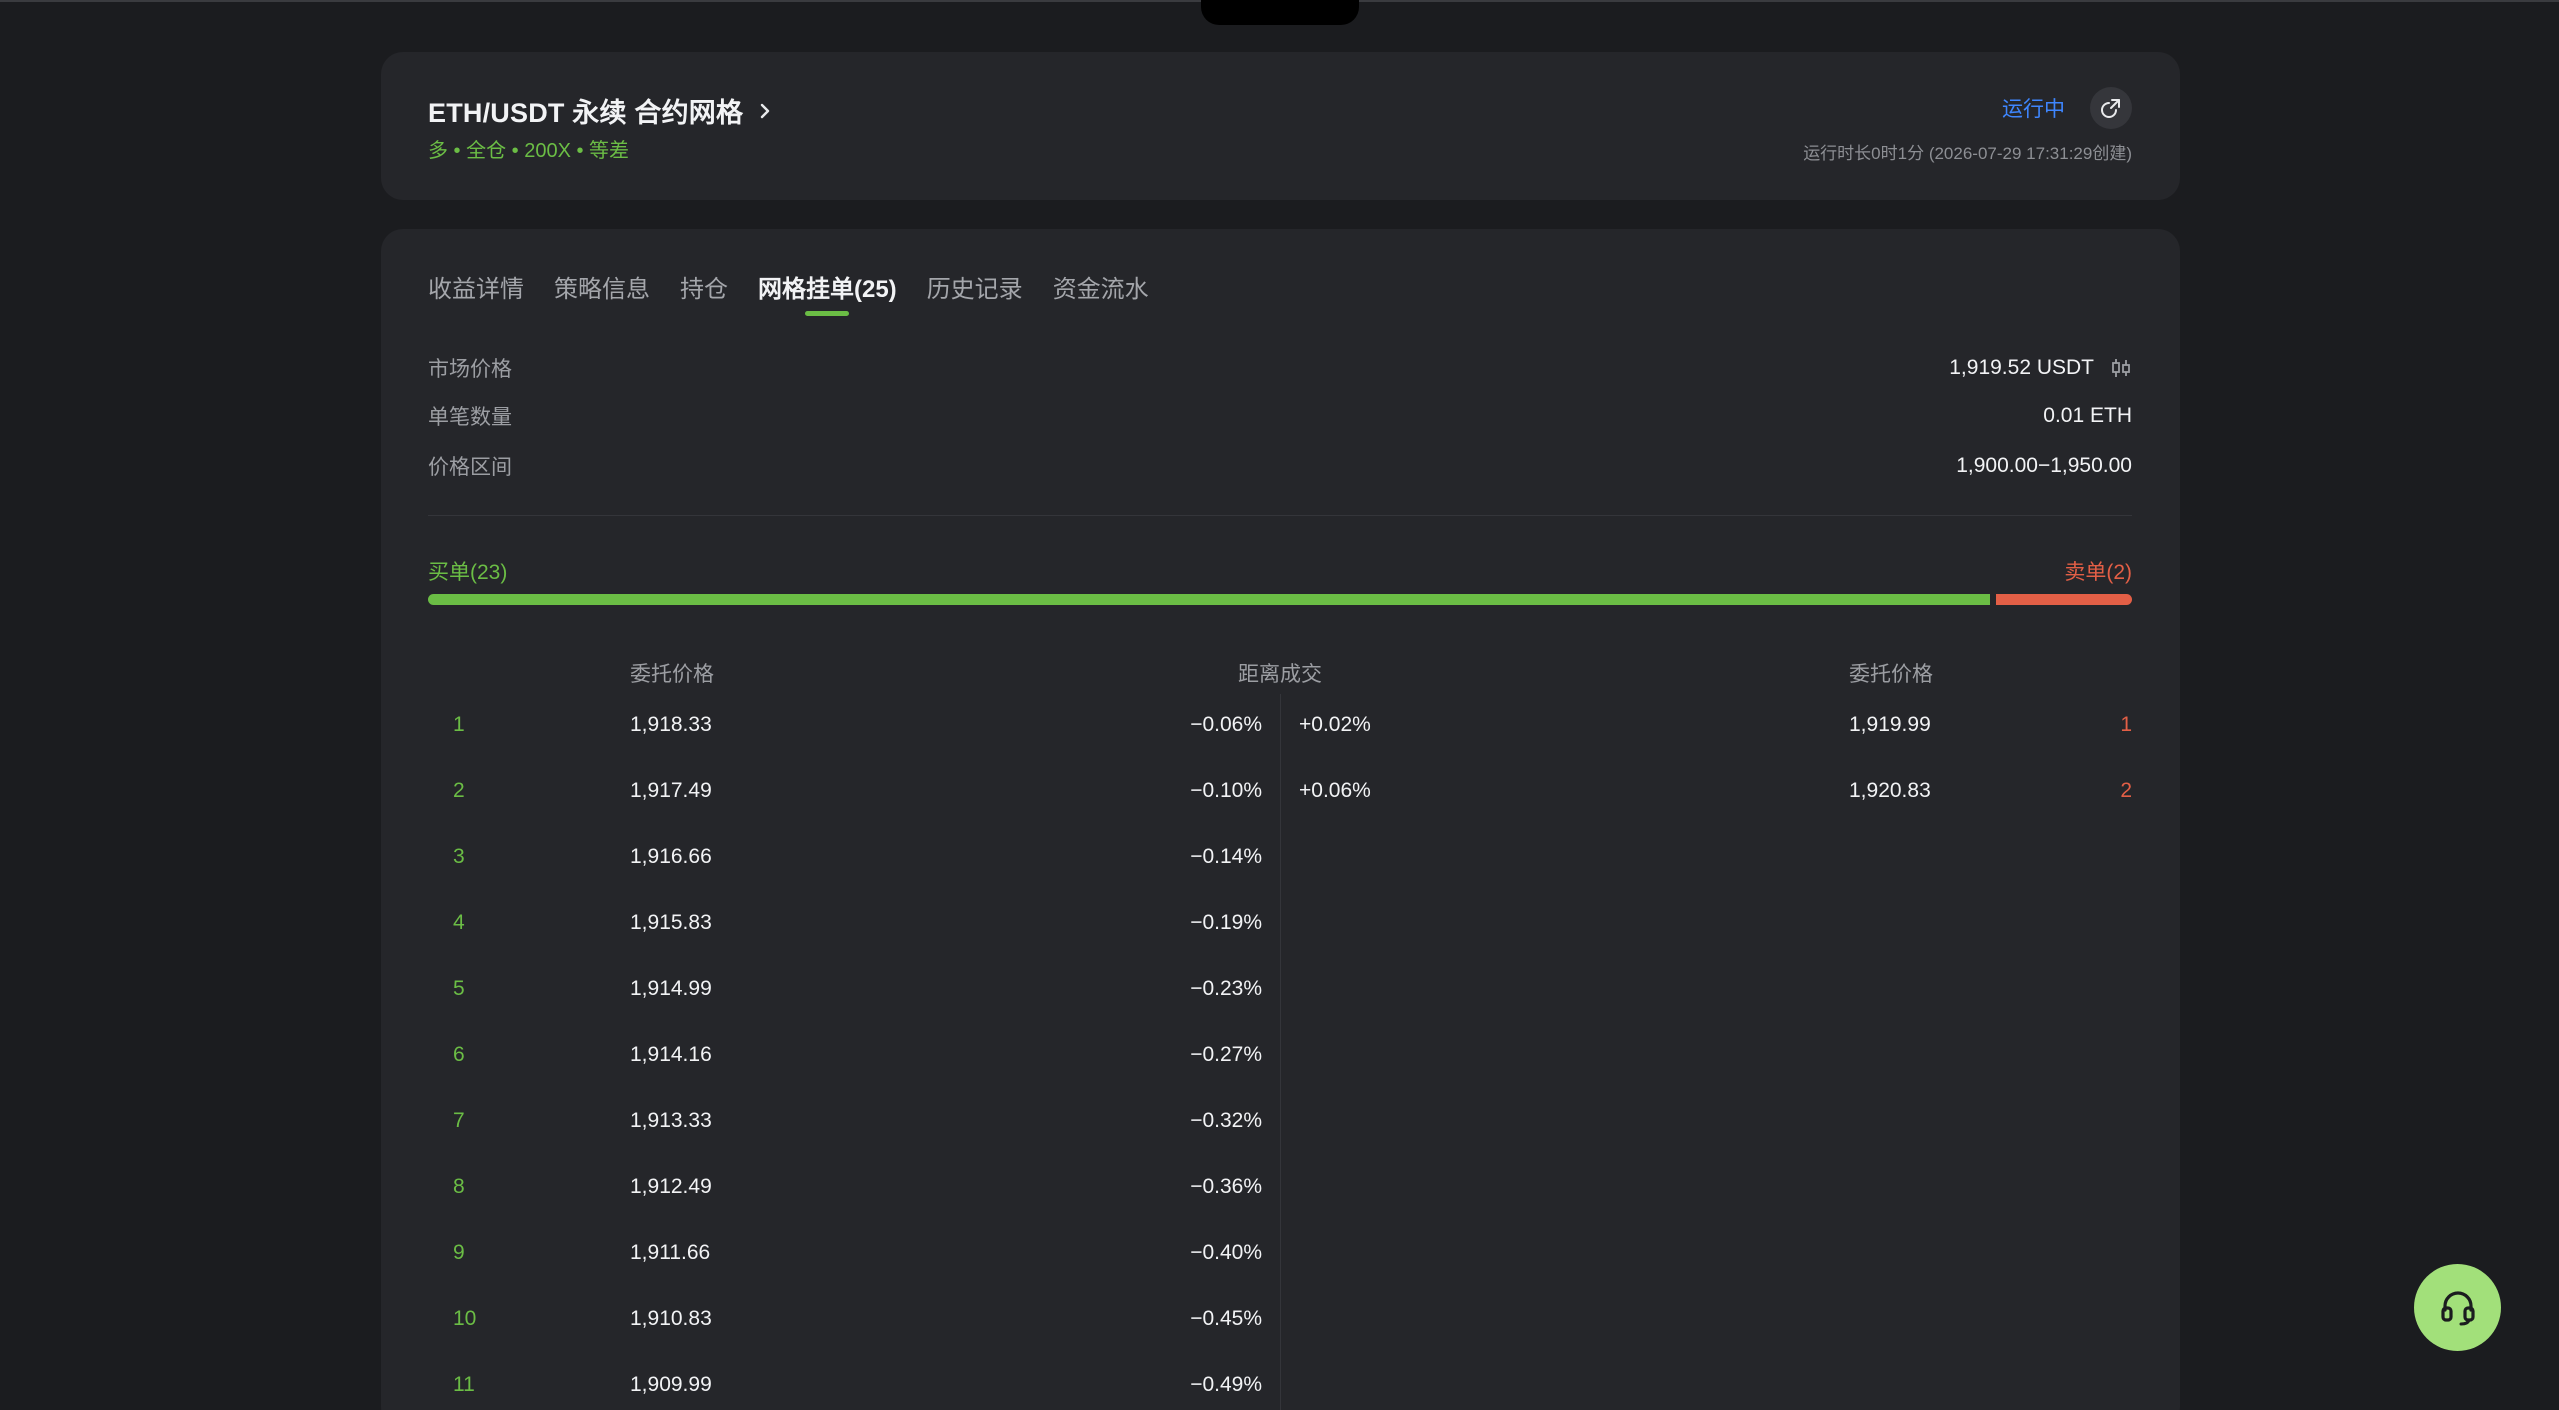 The width and height of the screenshot is (2559, 1410). Describe the element at coordinates (1226, 1054) in the screenshot. I see `buy-order-distance: −0.27%` at that location.